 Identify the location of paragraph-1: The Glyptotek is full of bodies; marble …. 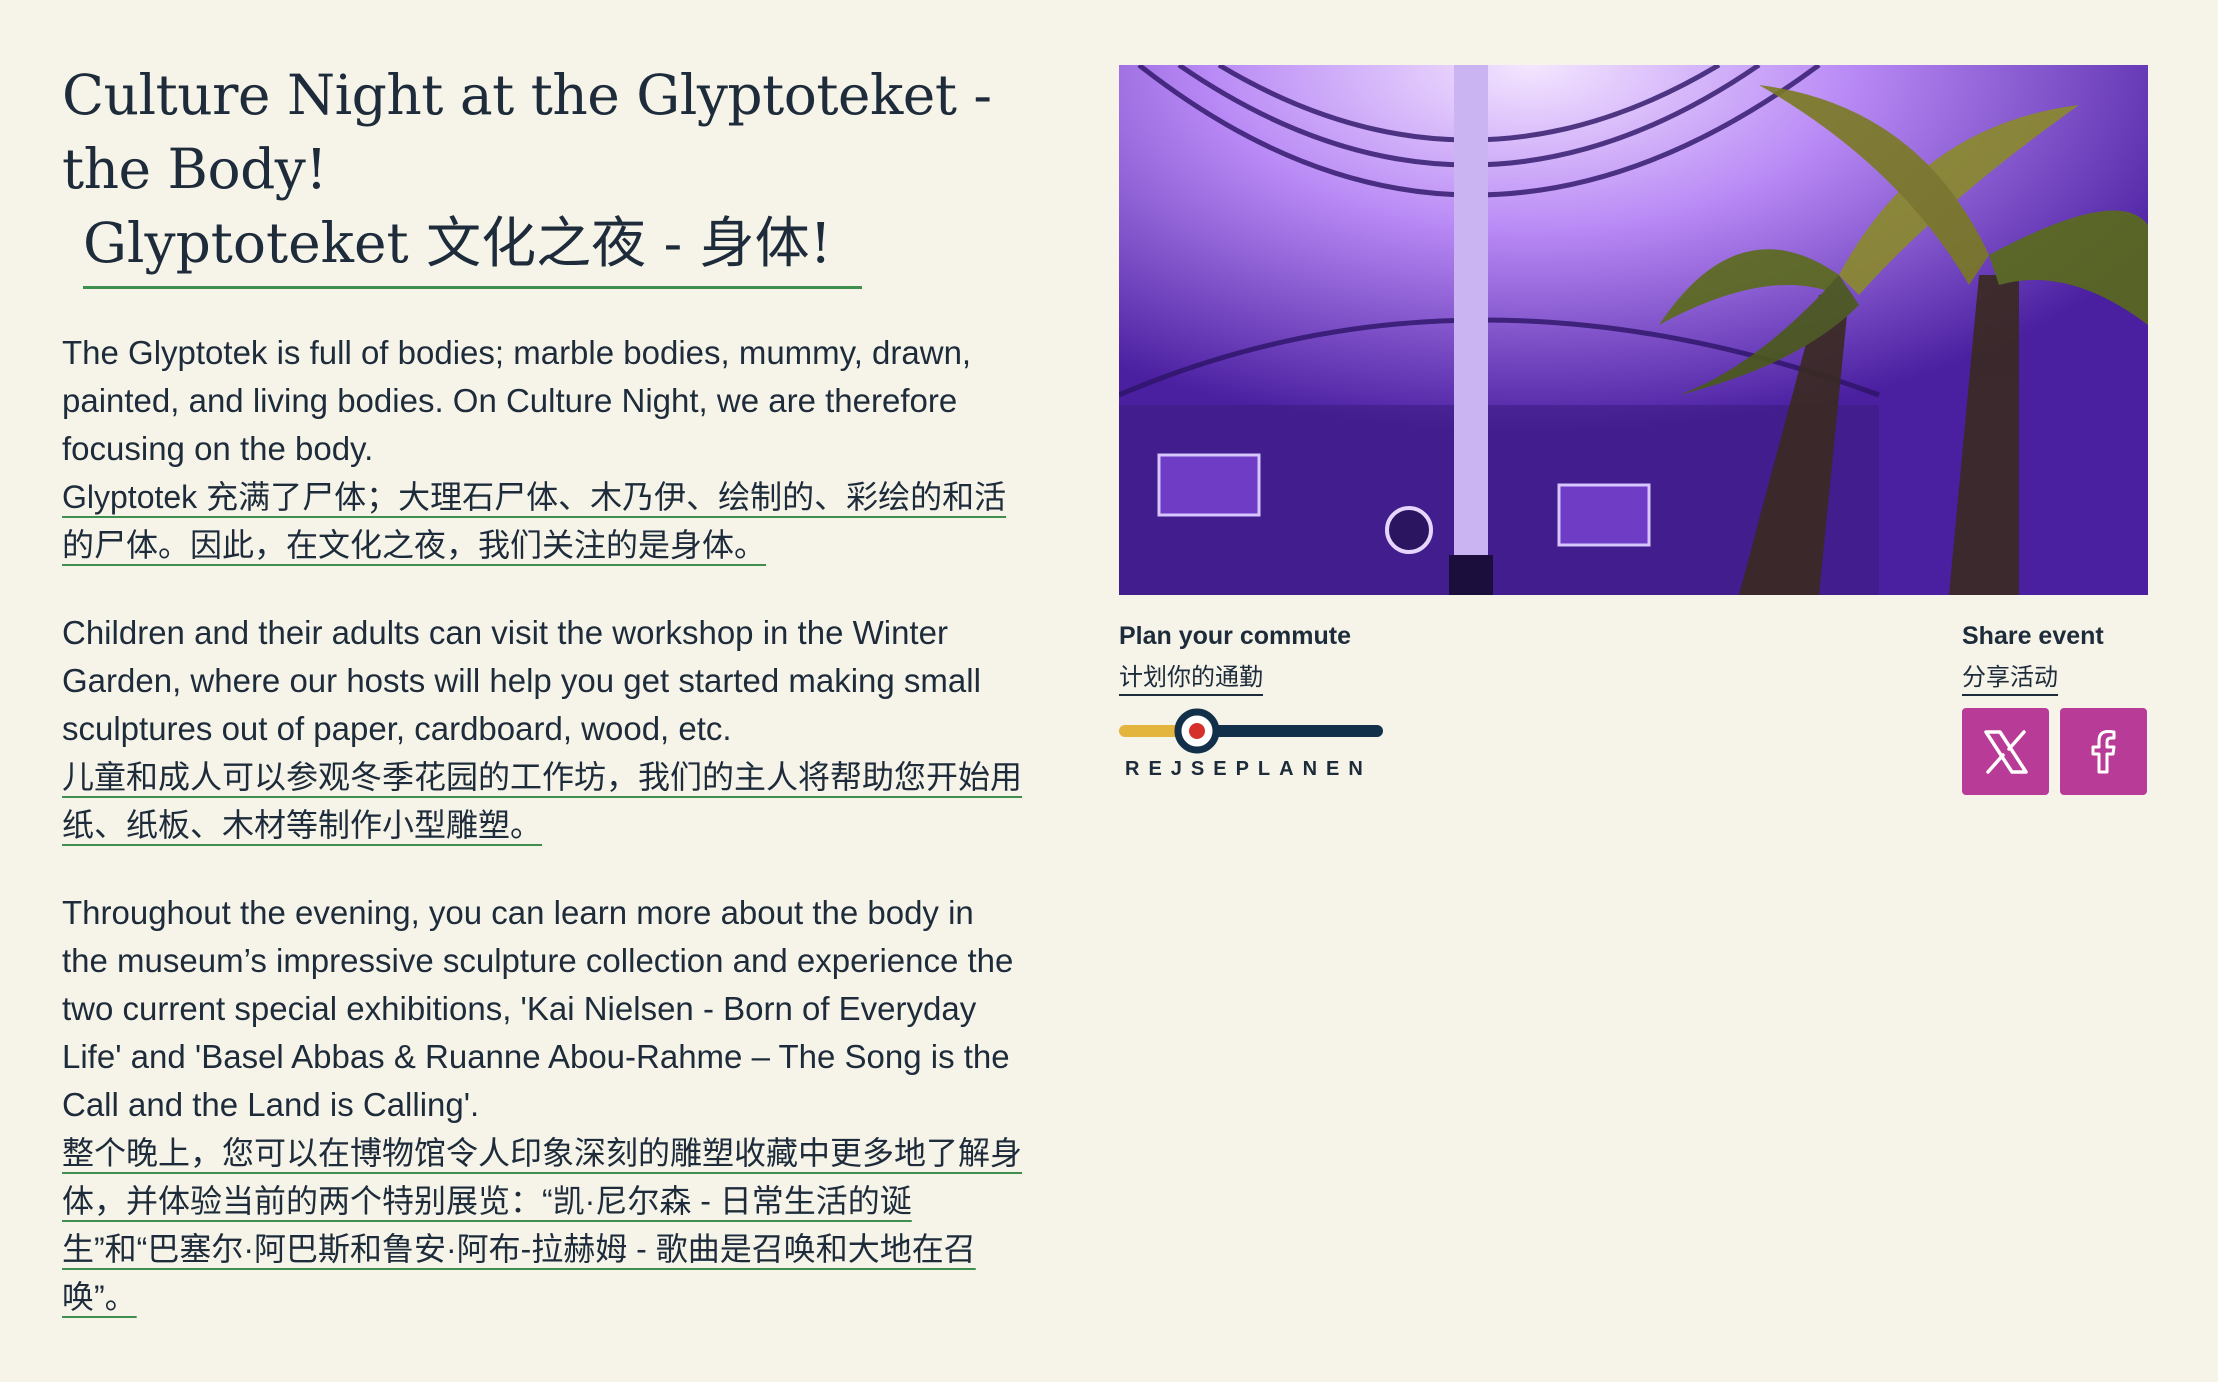
(542, 449).